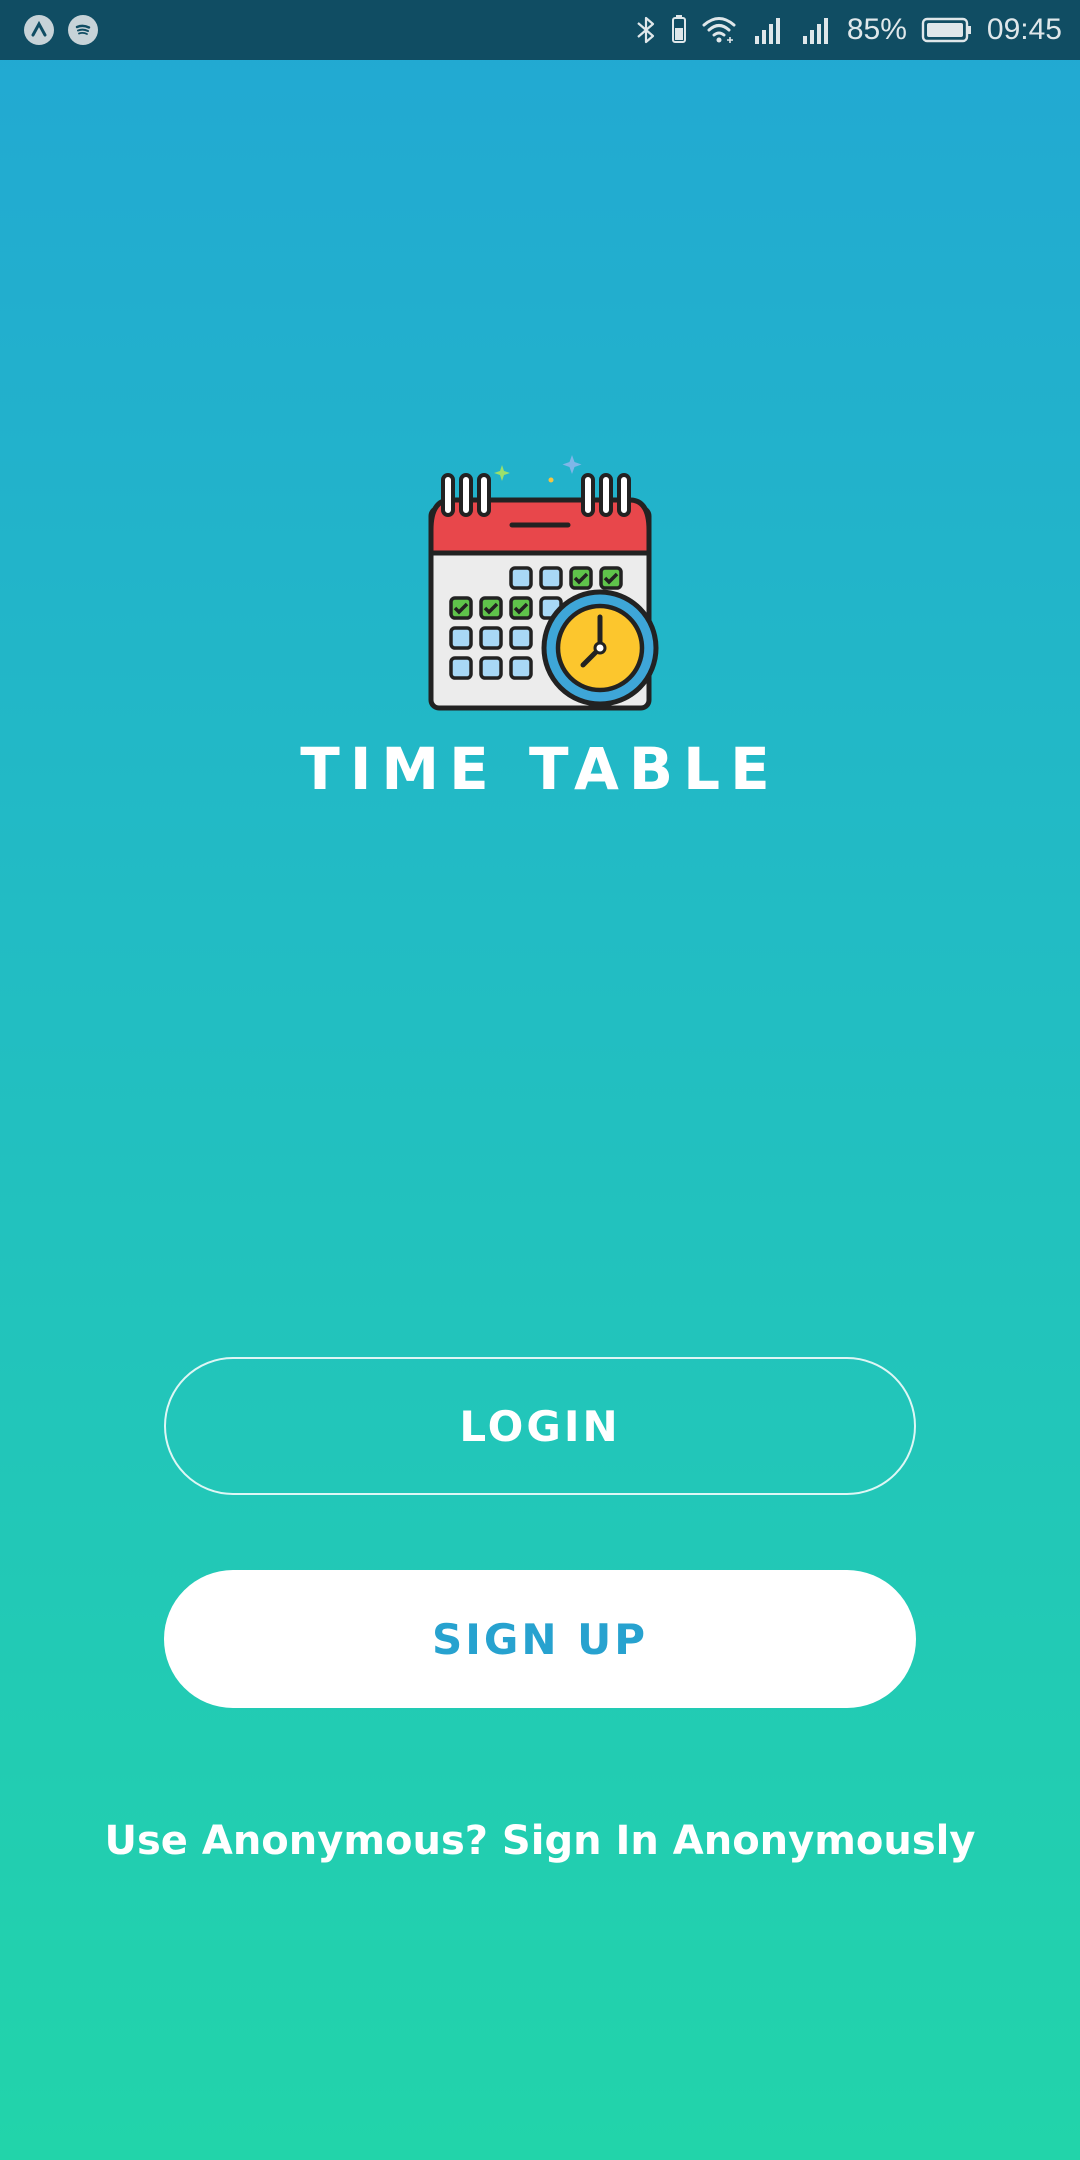 The image size is (1080, 2160). I want to click on login-button: LOGIN, so click(540, 1426).